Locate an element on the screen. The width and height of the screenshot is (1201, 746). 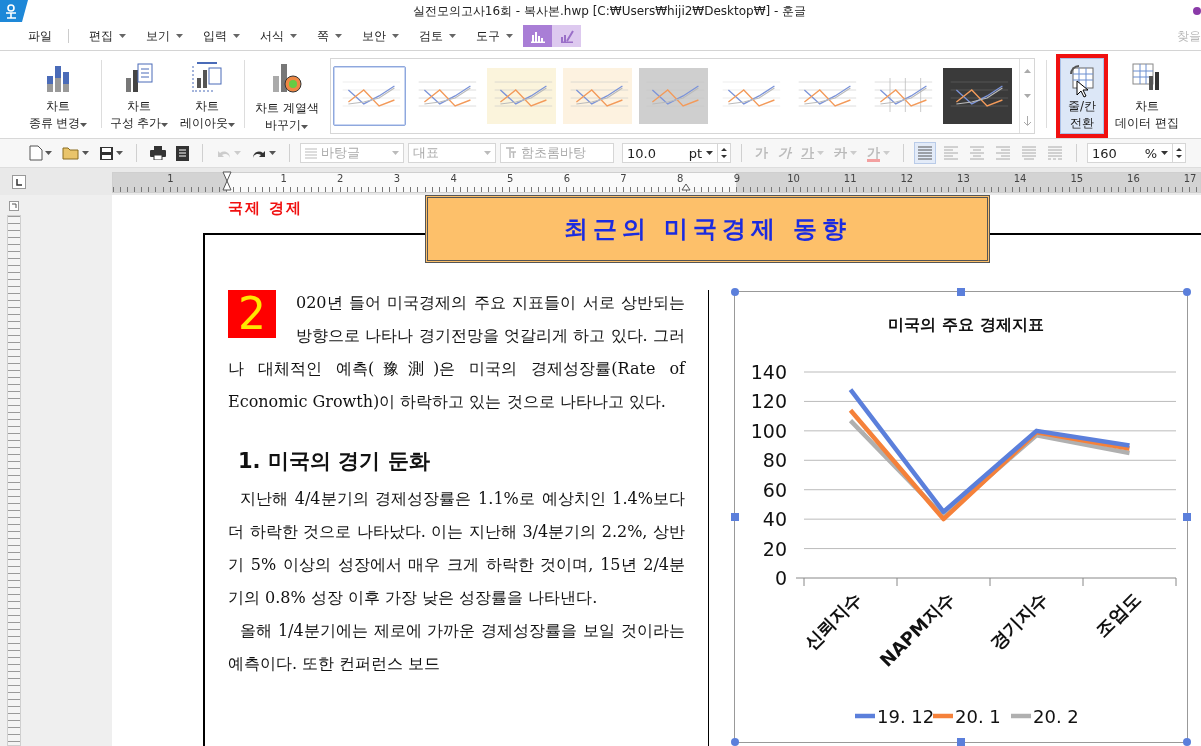
zoom-field: 160 % is located at coordinates (1130, 153).